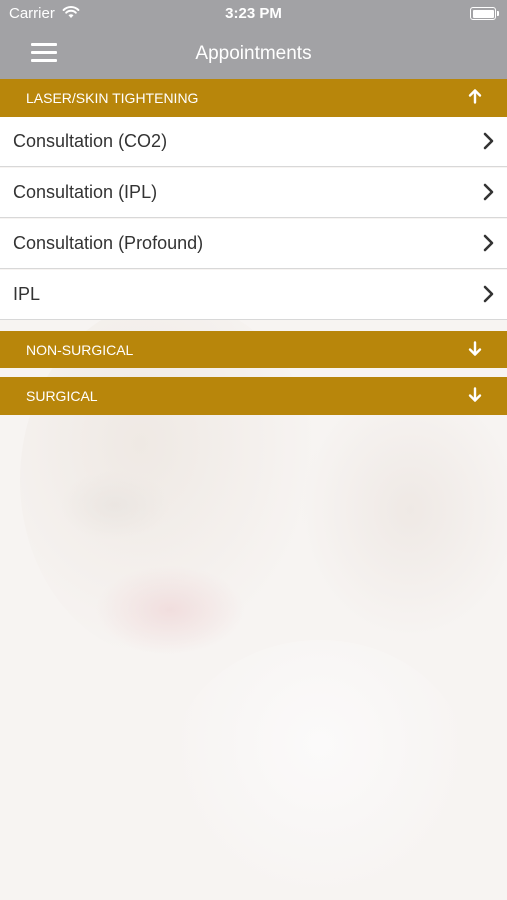 This screenshot has width=507, height=900. What do you see at coordinates (108, 243) in the screenshot?
I see `list-item-label: Consultation (Profound)` at bounding box center [108, 243].